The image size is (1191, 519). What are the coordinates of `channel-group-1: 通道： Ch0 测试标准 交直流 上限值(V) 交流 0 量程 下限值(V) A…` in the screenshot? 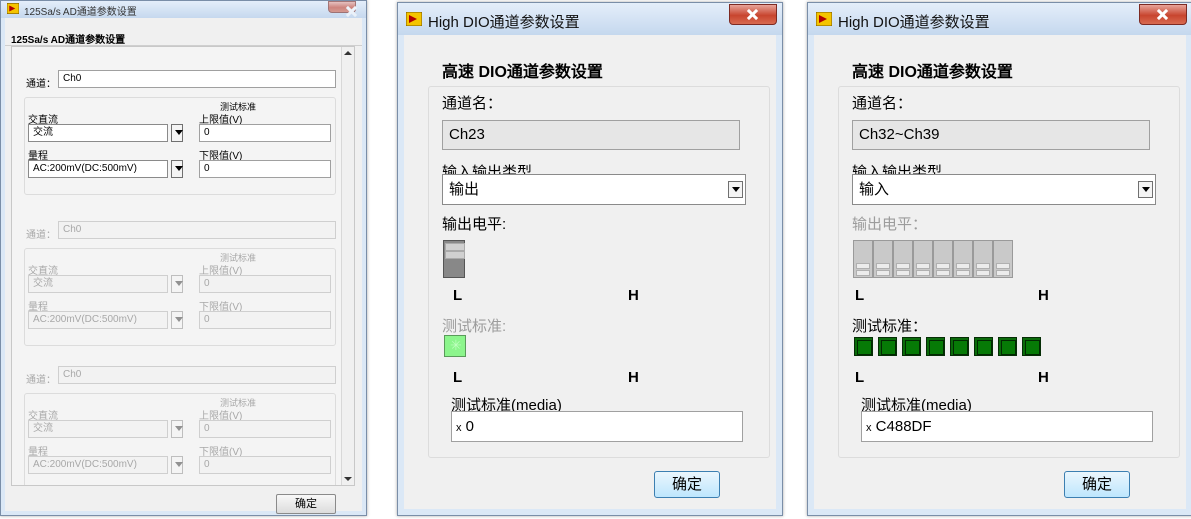 It's located at (177, 128).